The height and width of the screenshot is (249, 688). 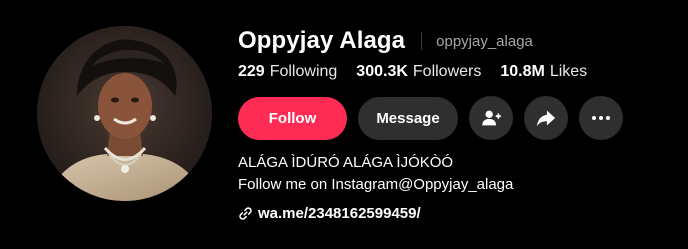 I want to click on display-name: Oppyjay Alaga, so click(x=322, y=40).